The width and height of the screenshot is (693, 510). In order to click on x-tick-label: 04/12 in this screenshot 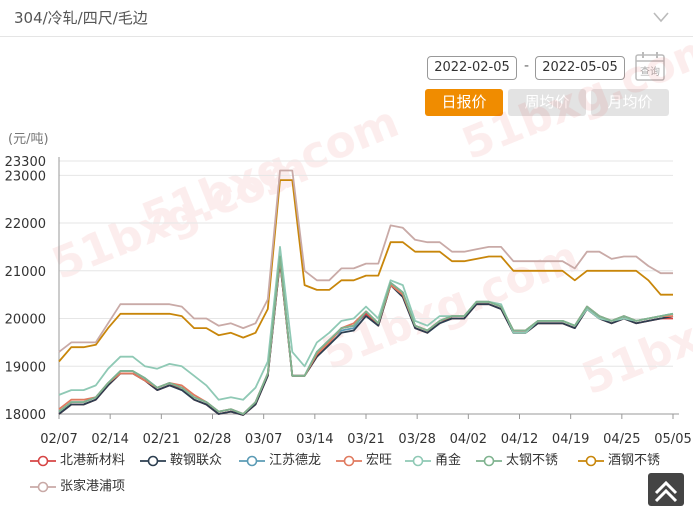, I will do `click(519, 439)`.